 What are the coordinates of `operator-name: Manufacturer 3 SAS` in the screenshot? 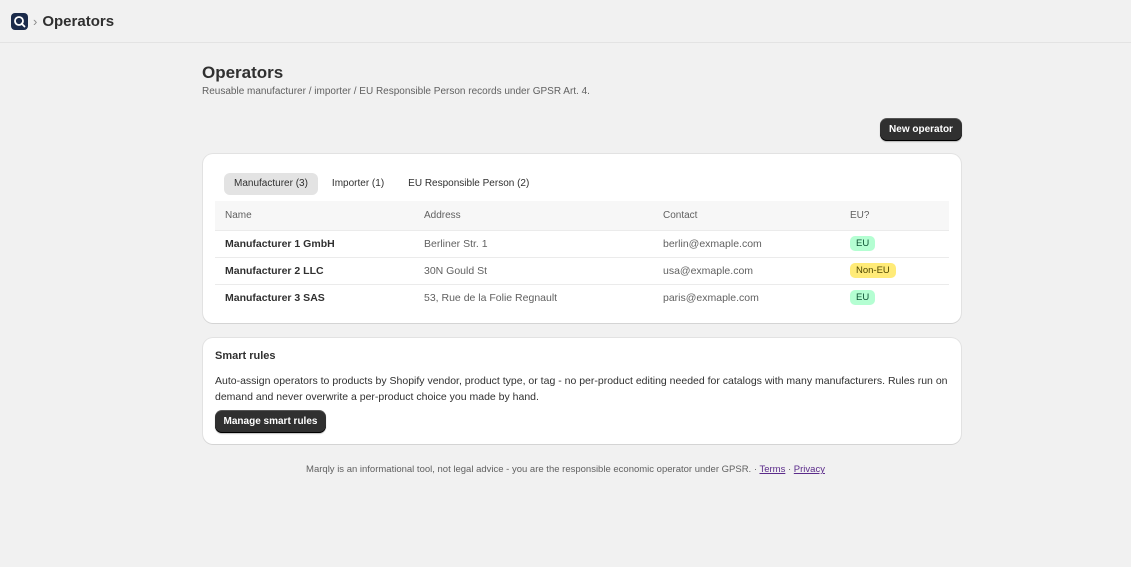 It's located at (314, 297).